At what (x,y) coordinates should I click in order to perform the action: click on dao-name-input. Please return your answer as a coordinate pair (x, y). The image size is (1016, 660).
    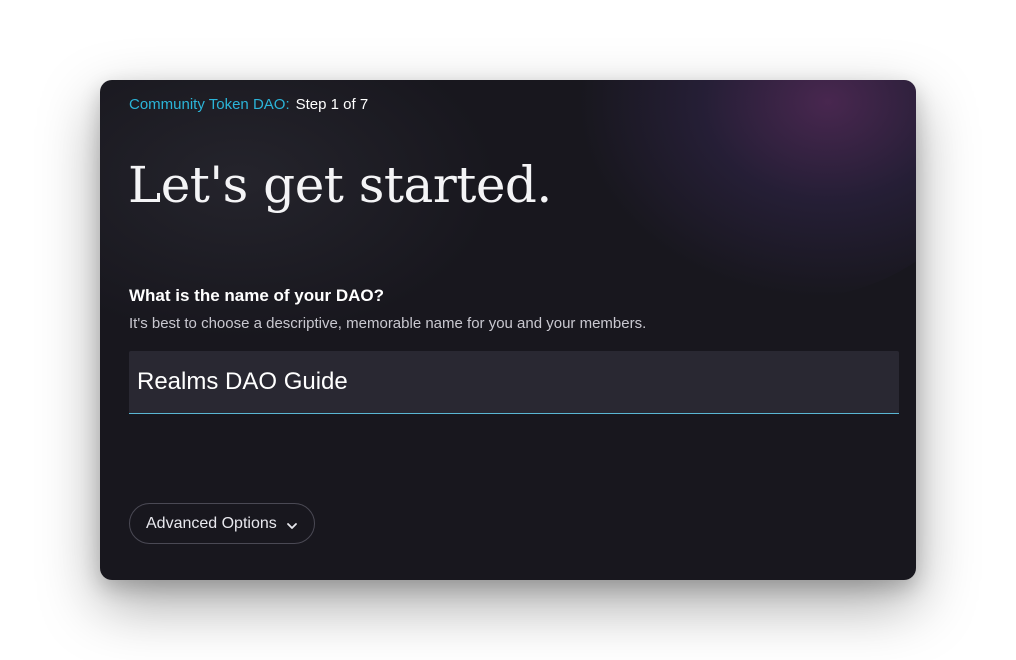
    Looking at the image, I should click on (514, 382).